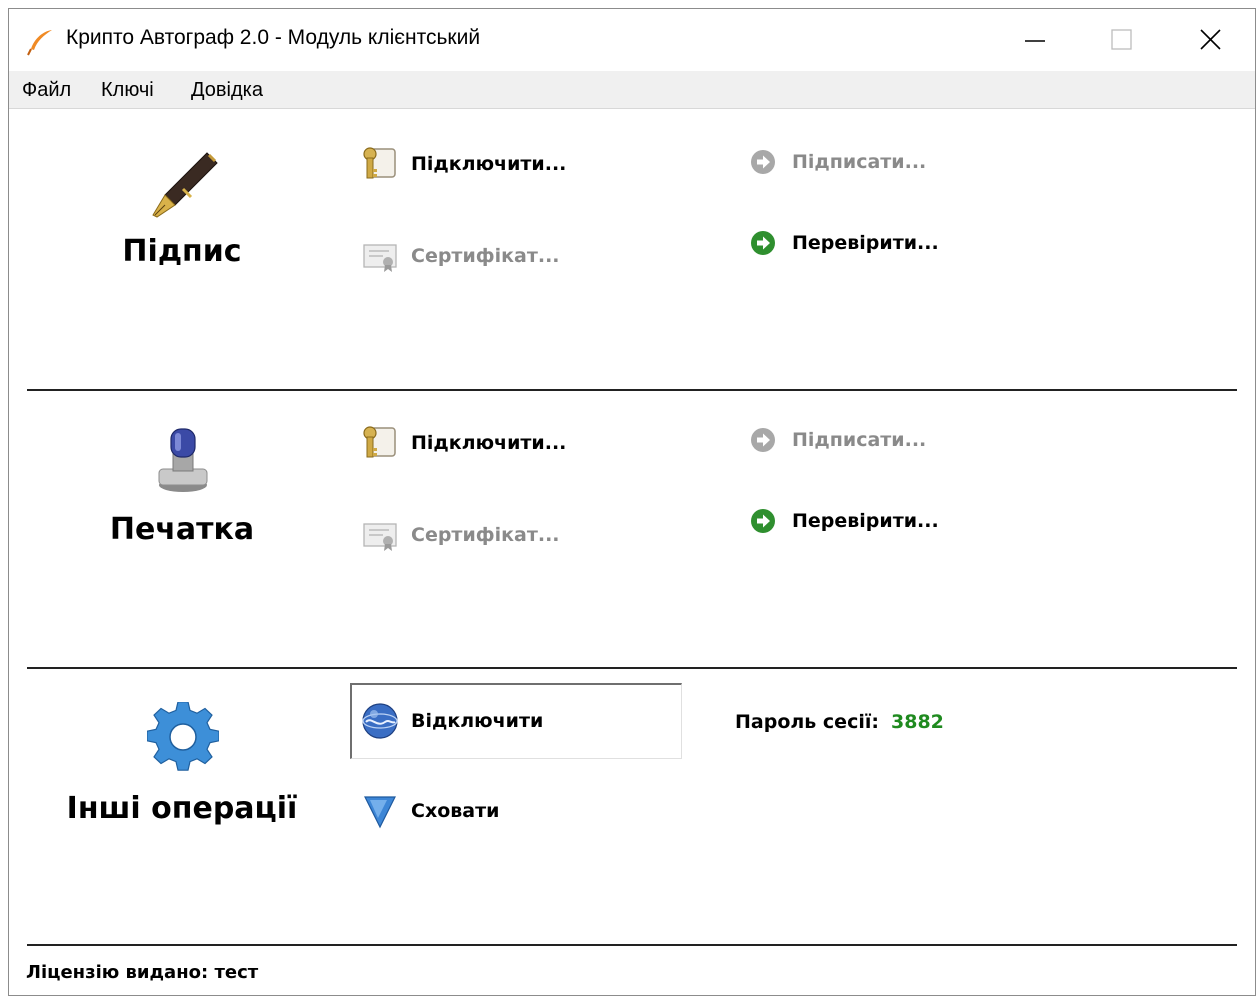 This screenshot has width=1258, height=996. Describe the element at coordinates (46, 90) in the screenshot. I see `menu-file: Файл` at that location.